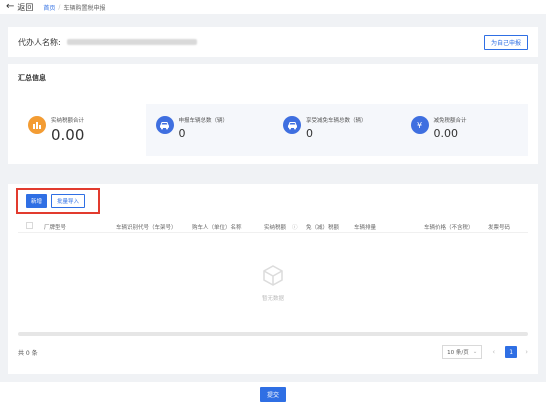 This screenshot has width=546, height=407. I want to click on empty-box-icon, so click(273, 275).